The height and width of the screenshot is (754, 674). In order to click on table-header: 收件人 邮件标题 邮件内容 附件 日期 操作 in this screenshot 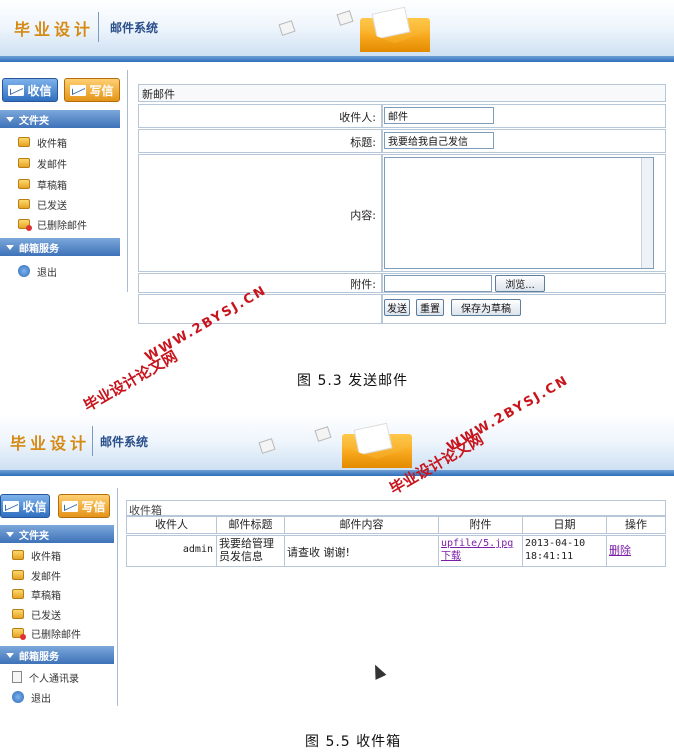, I will do `click(396, 525)`.